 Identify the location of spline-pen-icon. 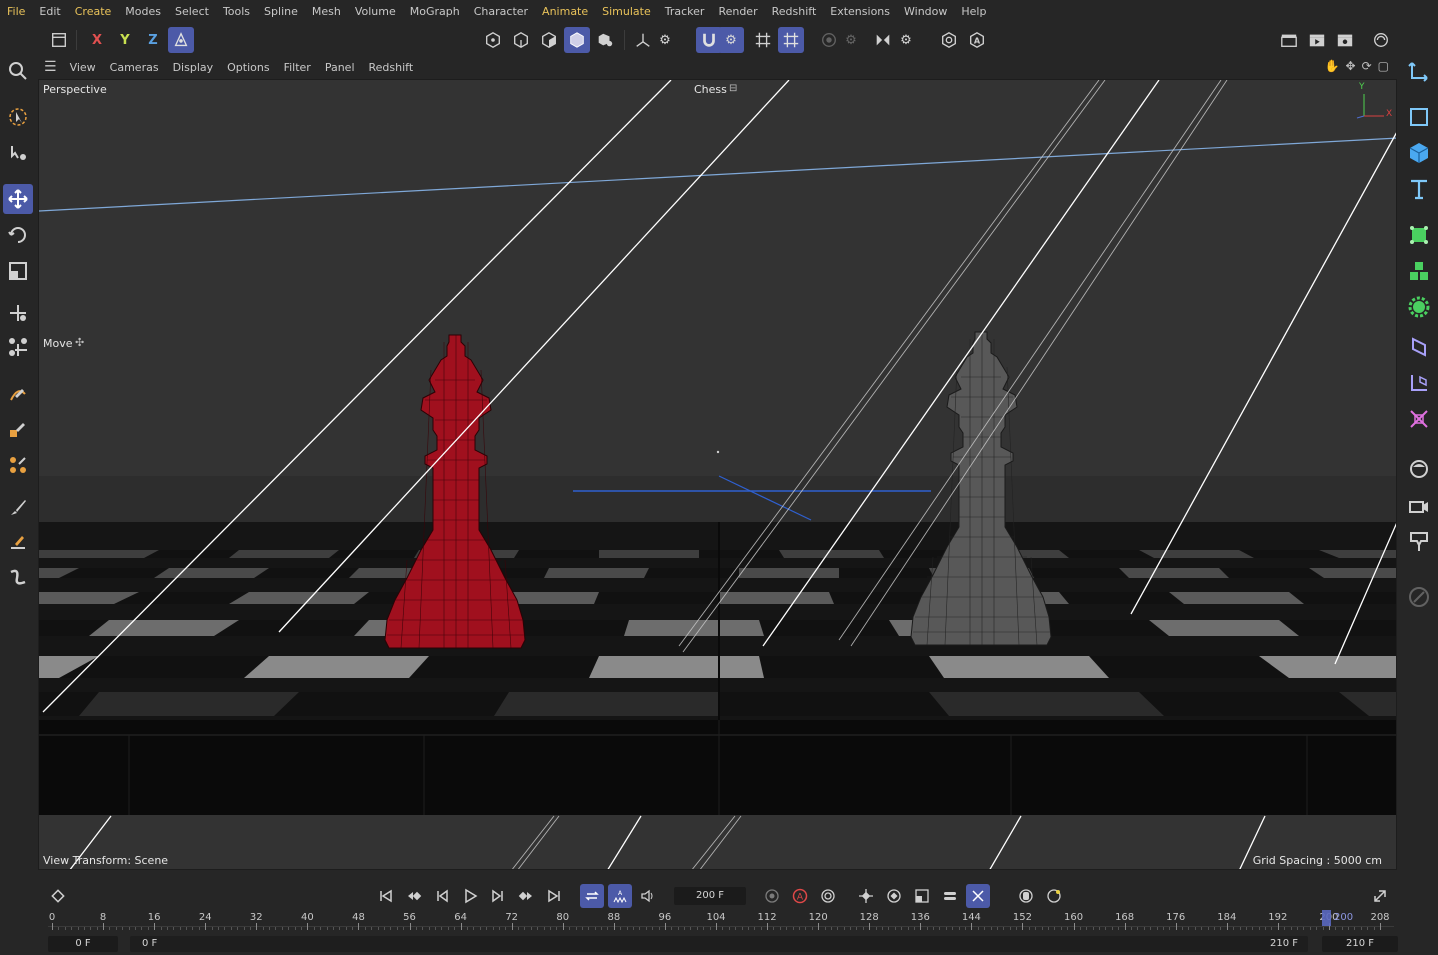
(18, 393).